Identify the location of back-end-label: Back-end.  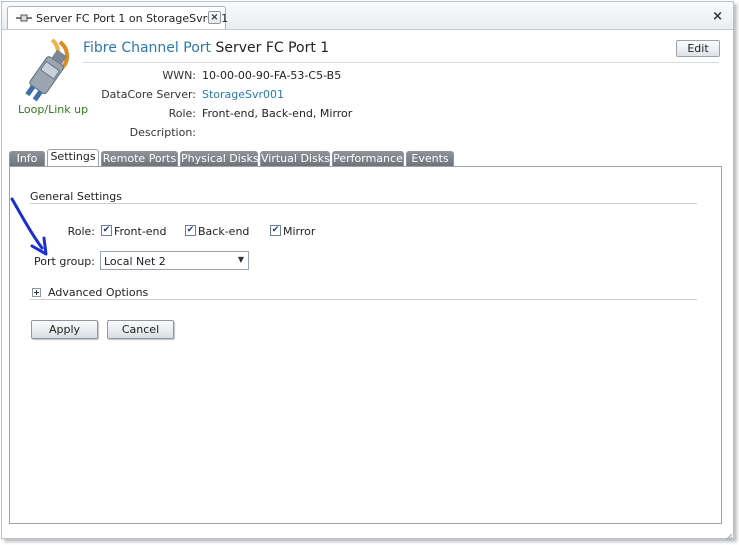
(224, 231).